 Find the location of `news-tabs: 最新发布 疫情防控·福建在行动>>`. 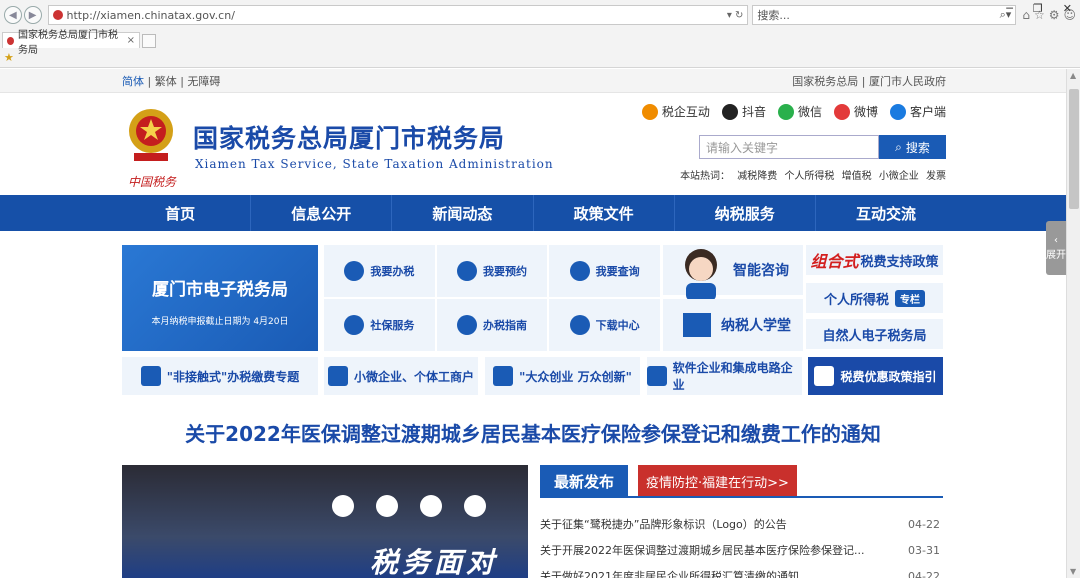

news-tabs: 最新发布 疫情防控·福建在行动>> is located at coordinates (668, 481).